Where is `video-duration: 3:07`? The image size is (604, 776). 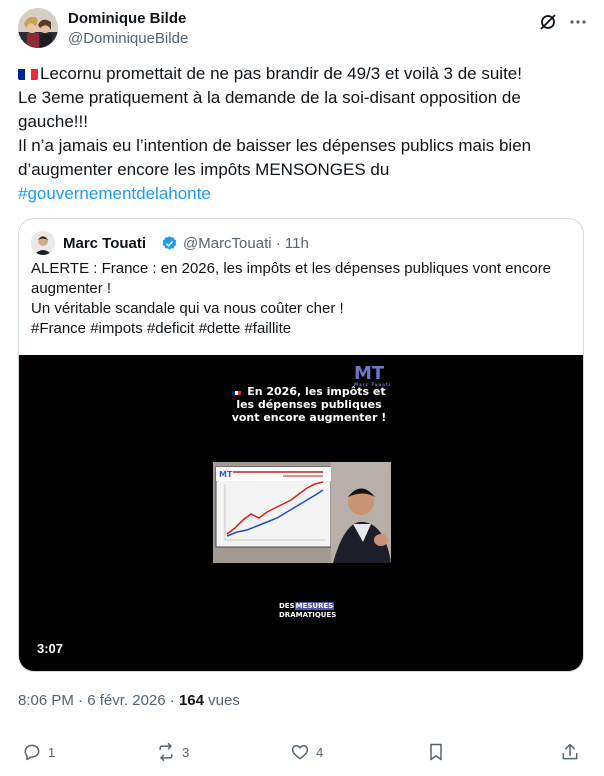
video-duration: 3:07 is located at coordinates (50, 648).